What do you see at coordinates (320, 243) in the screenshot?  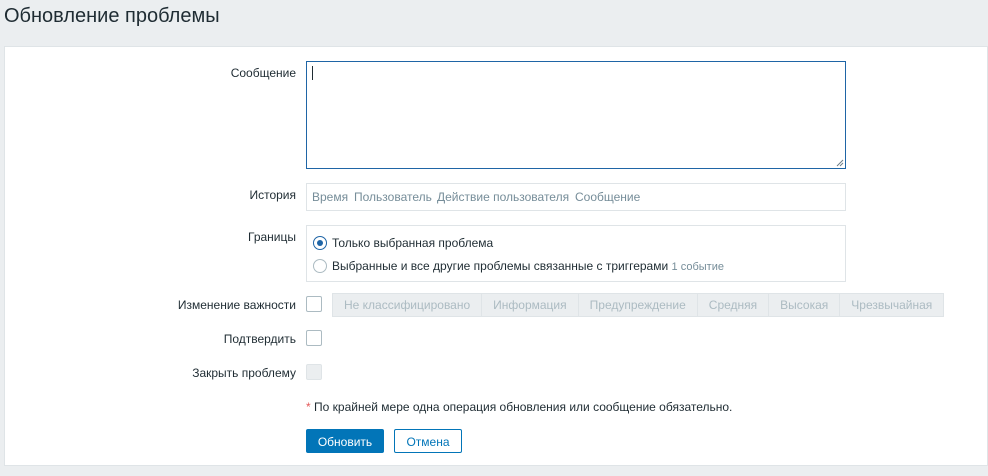 I see `scope-radio-selected-only` at bounding box center [320, 243].